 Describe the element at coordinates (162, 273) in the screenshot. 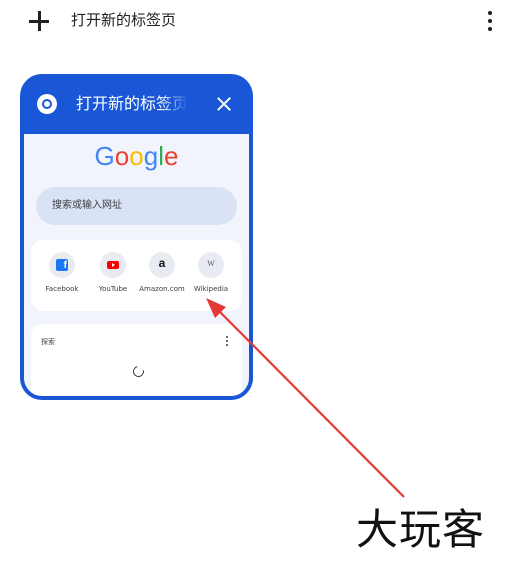

I see `shortcut-amazon: a Amazon.com` at that location.